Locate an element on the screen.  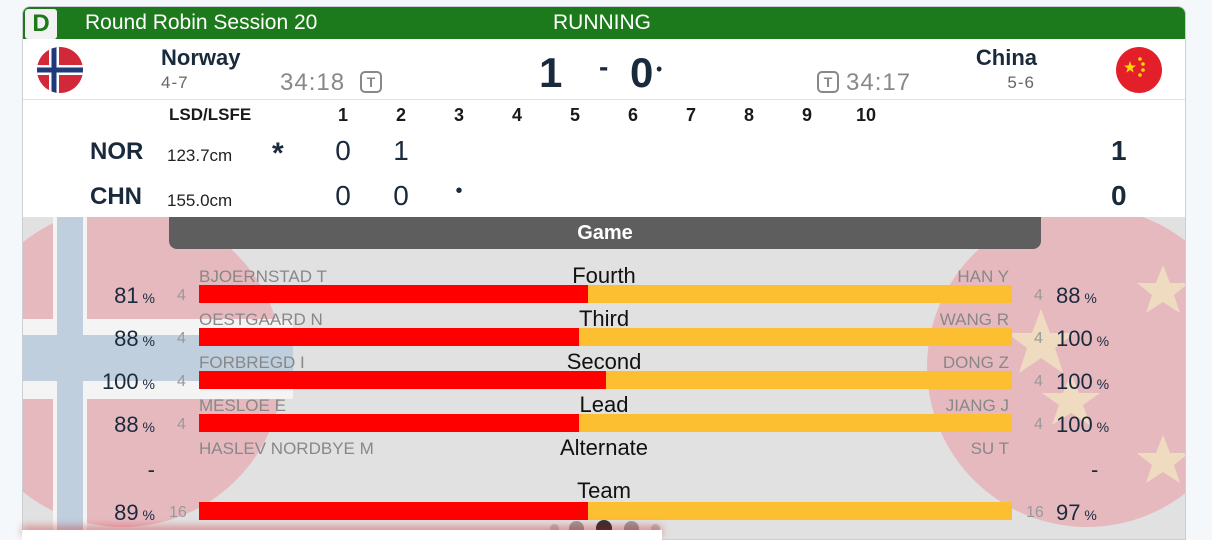
china-flag-icon is located at coordinates (1139, 70).